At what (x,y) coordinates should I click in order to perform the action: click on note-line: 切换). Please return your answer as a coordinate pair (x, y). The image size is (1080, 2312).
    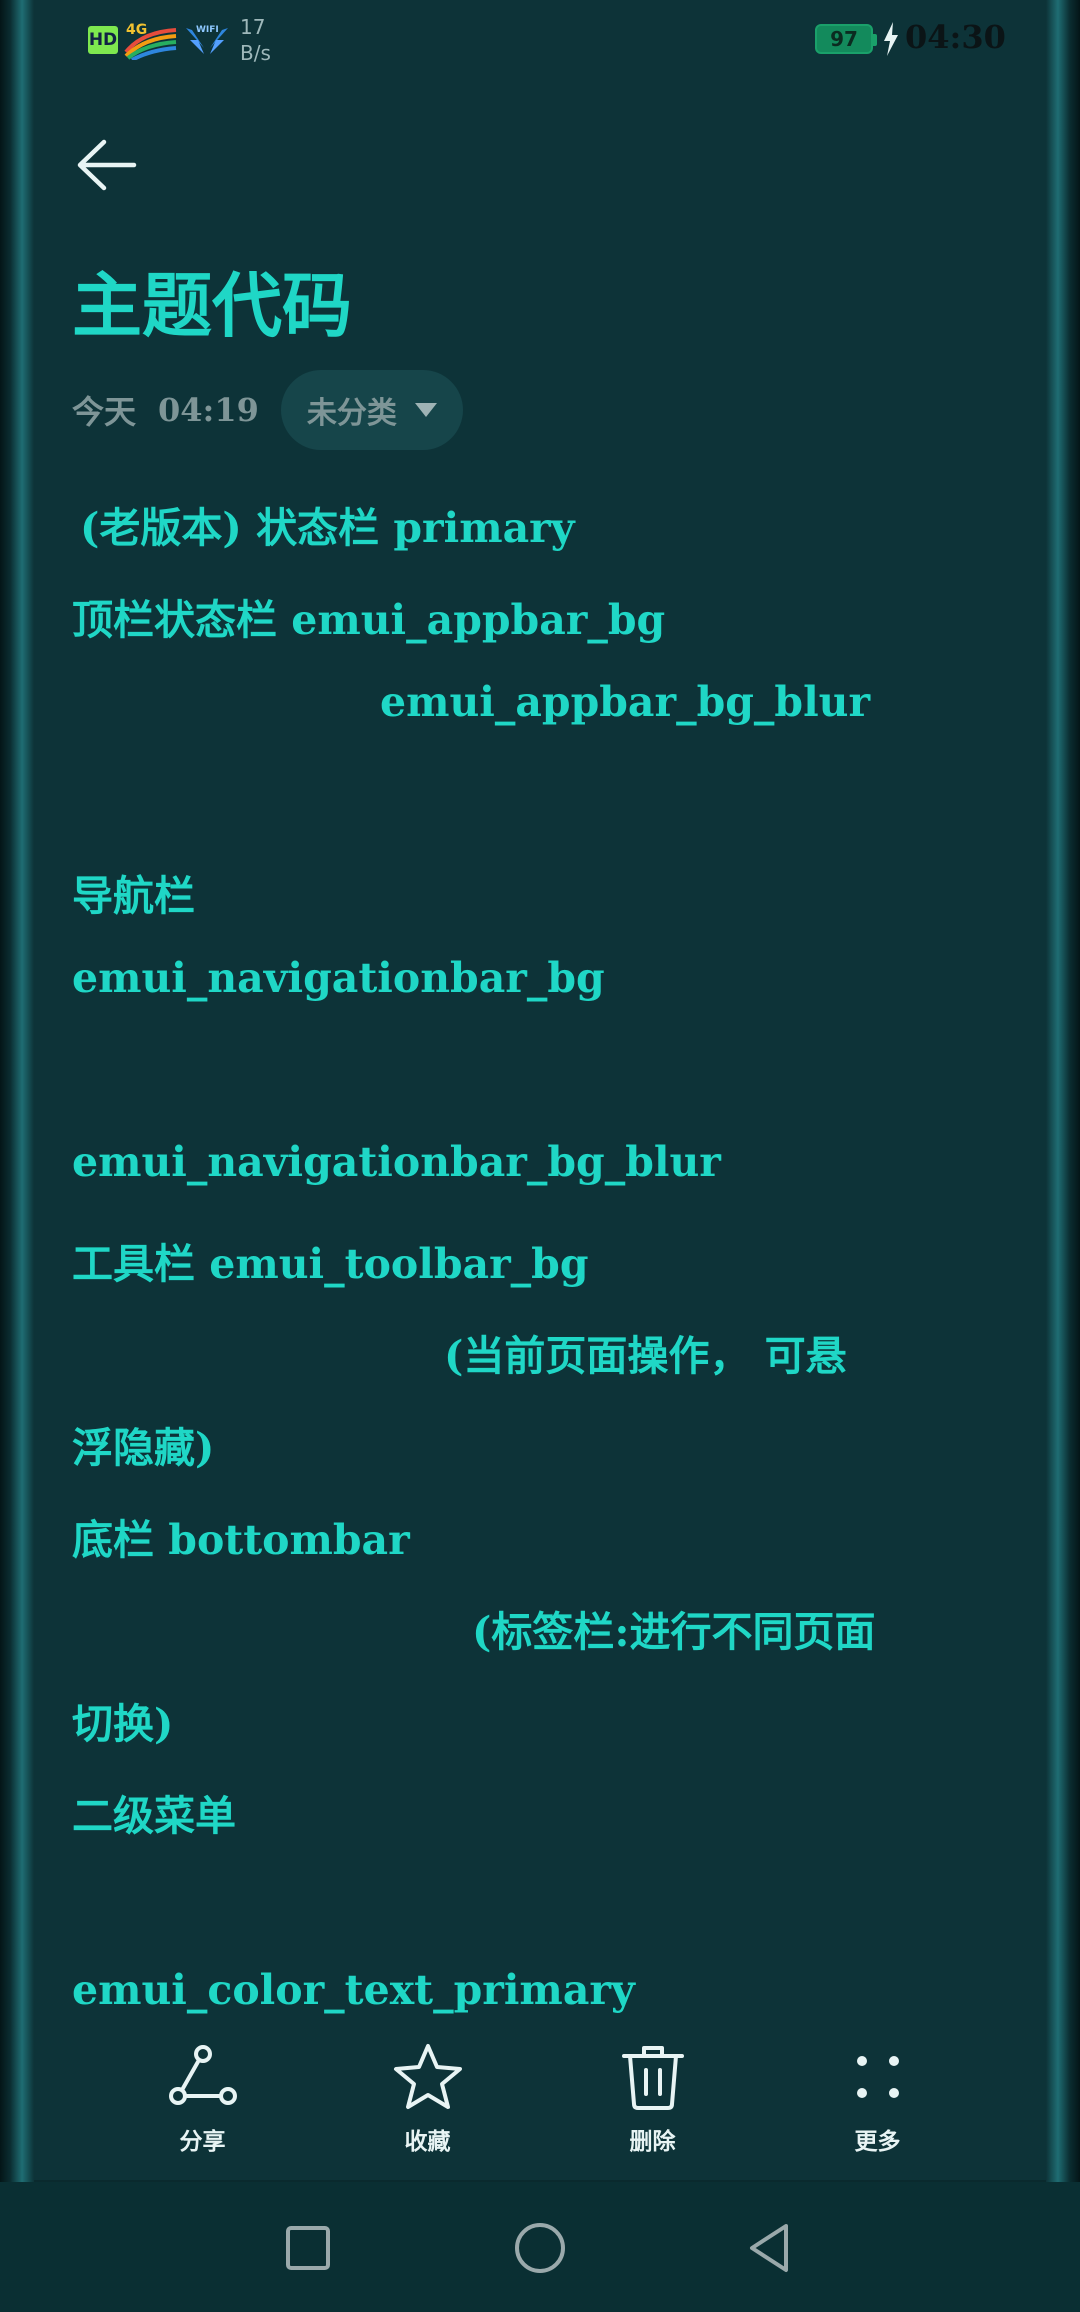
    Looking at the image, I should click on (123, 1724).